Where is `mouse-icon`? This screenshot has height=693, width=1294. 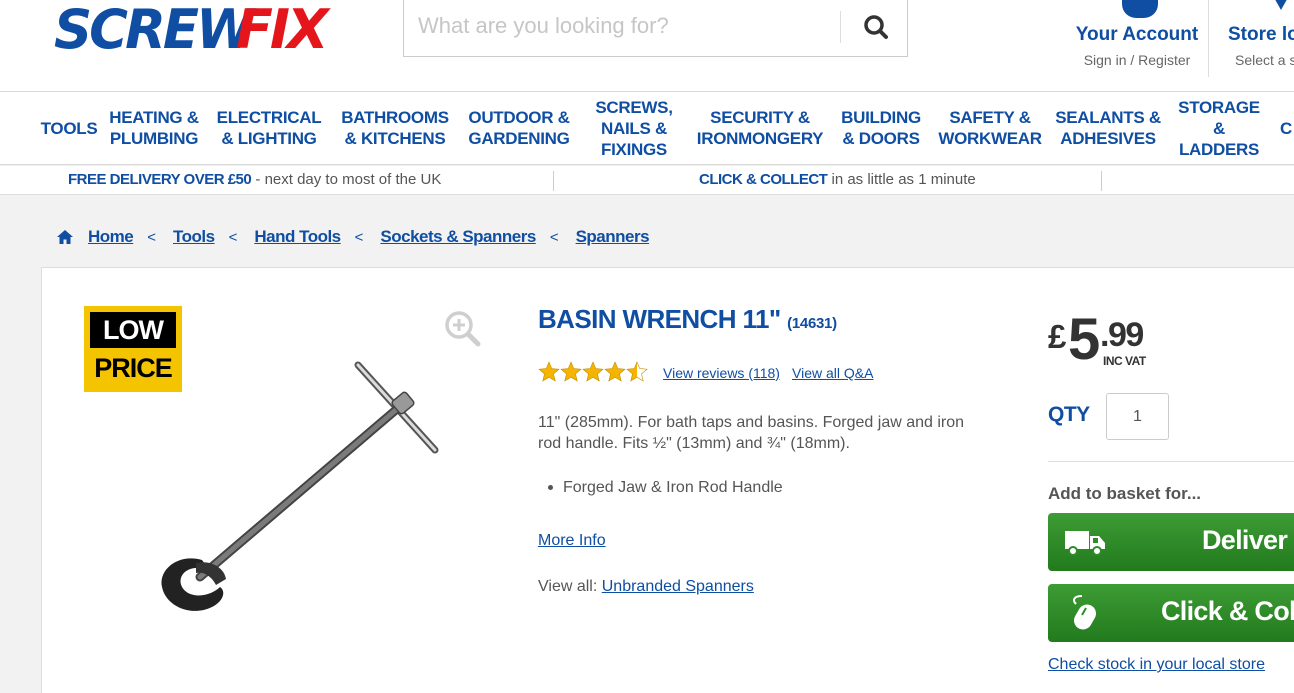
mouse-icon is located at coordinates (1084, 612).